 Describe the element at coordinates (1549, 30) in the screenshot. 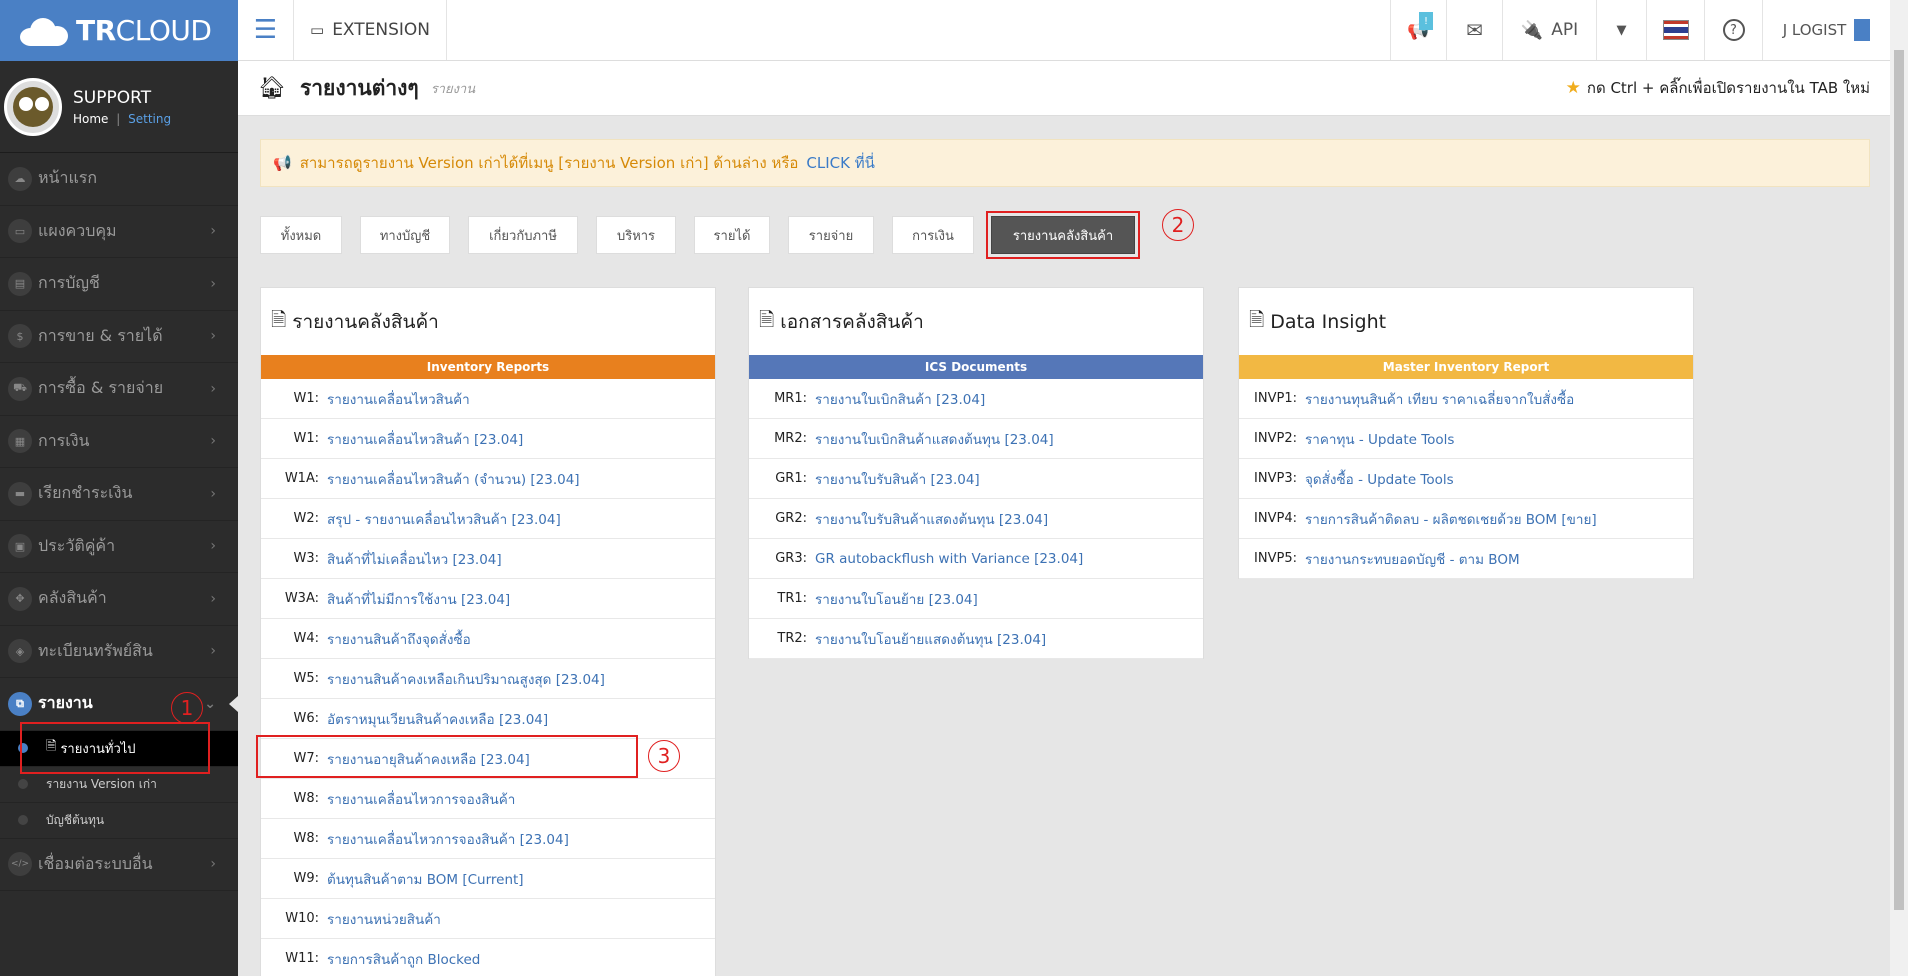

I see `api-button: 🔌 API` at that location.